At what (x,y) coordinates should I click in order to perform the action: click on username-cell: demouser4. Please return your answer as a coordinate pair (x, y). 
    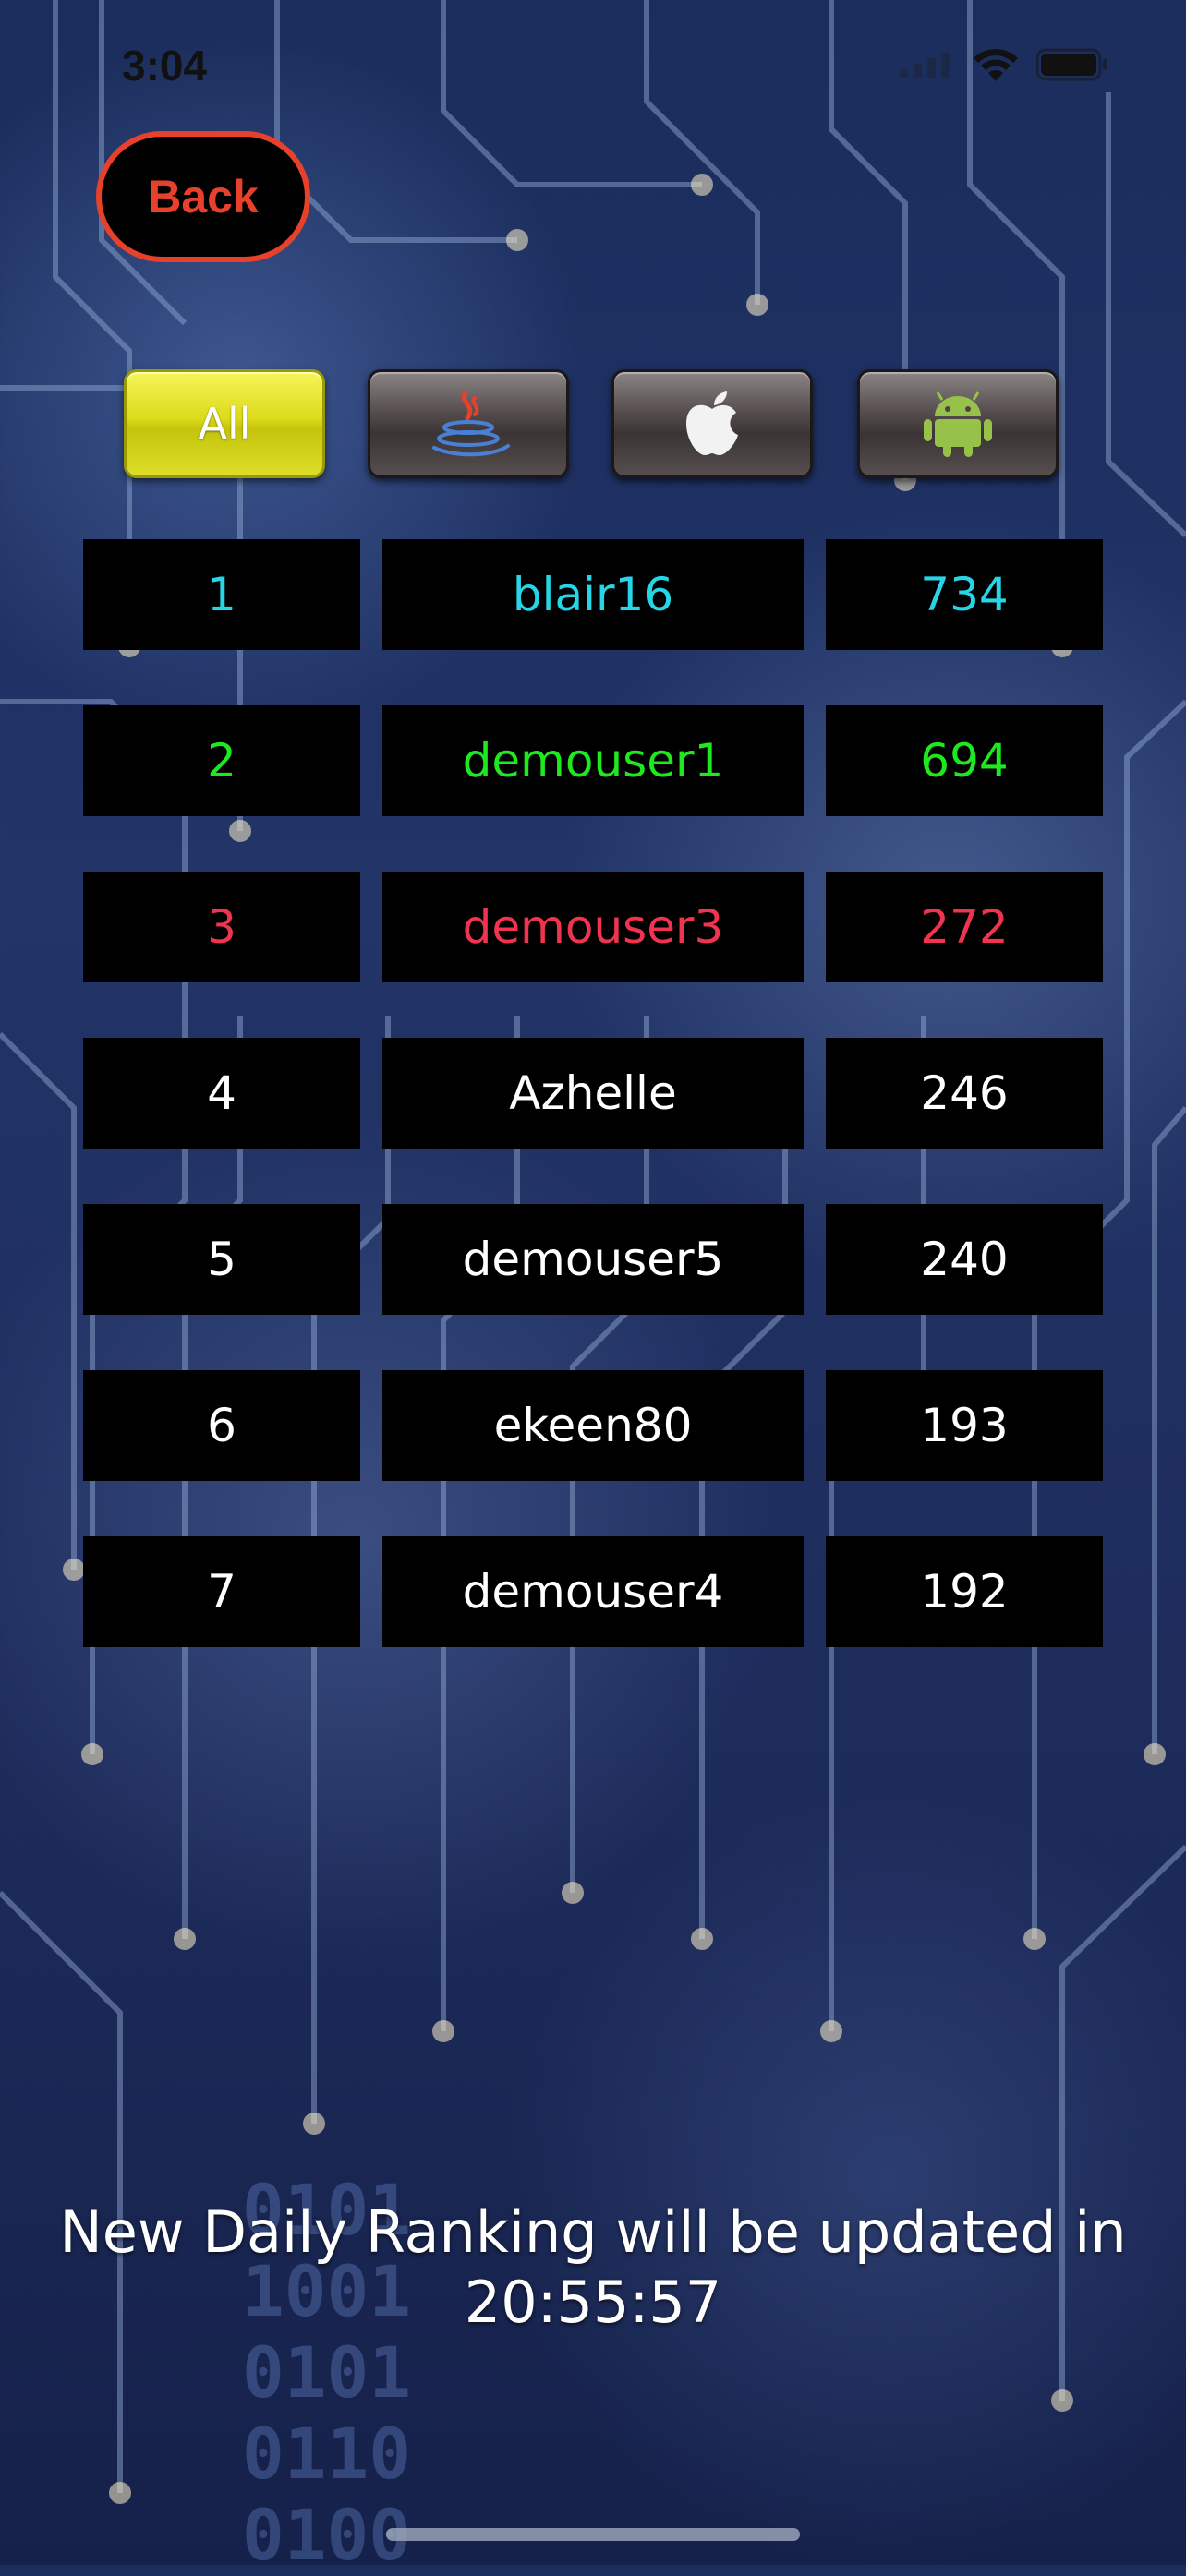
    Looking at the image, I should click on (593, 1591).